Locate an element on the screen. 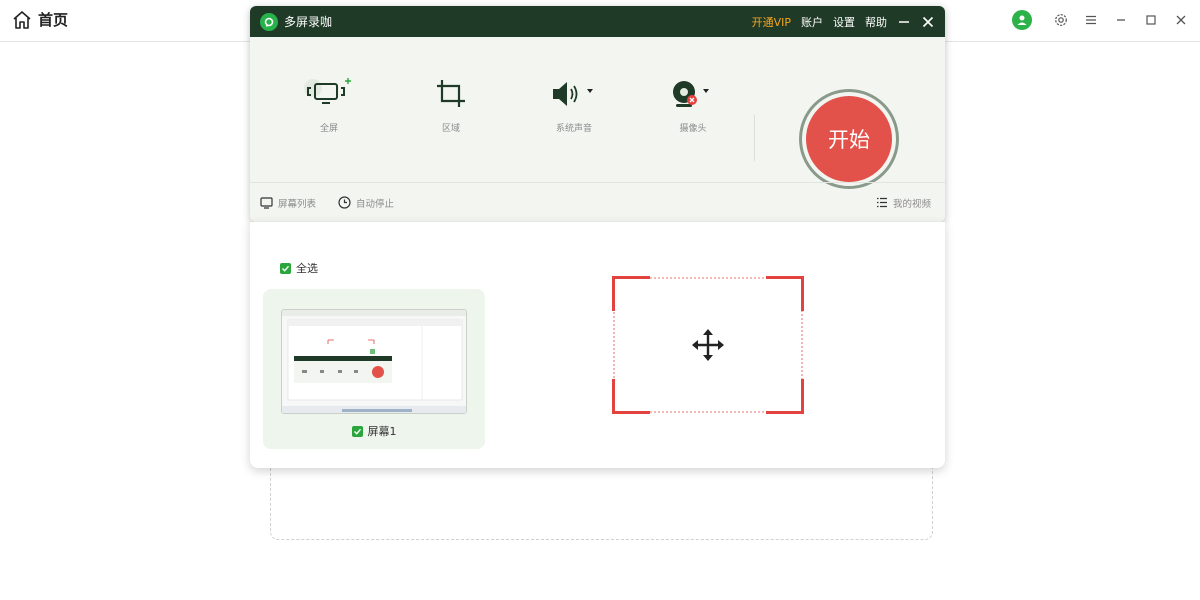  help-link: 帮助 is located at coordinates (876, 22).